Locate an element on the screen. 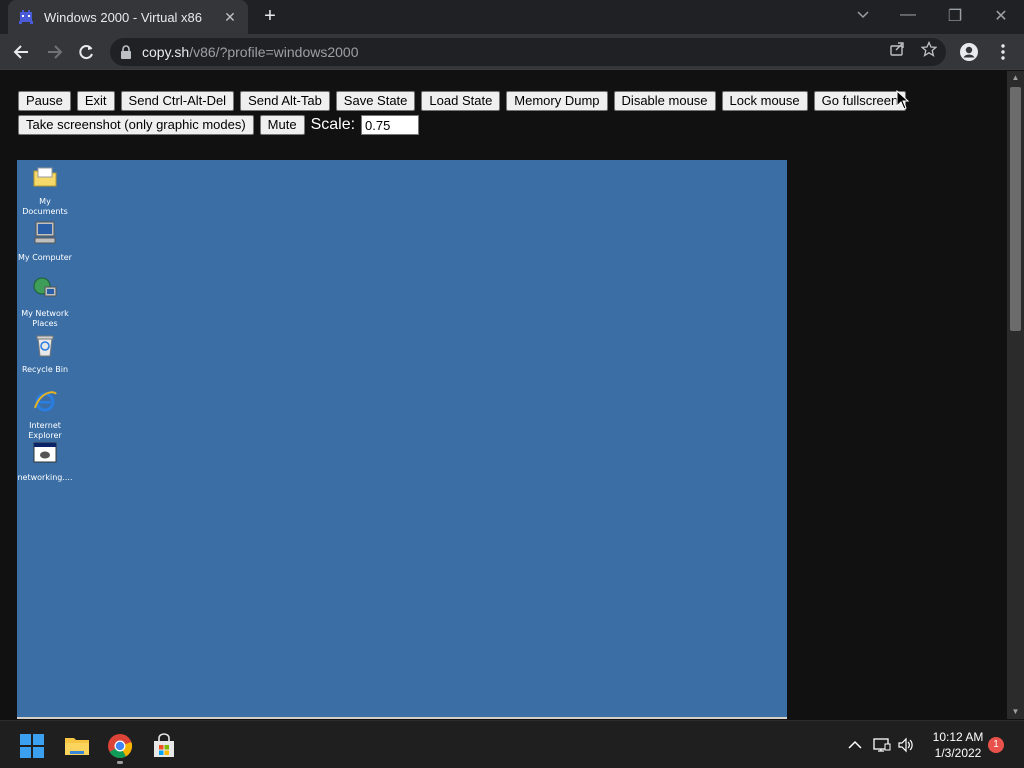  new-tab-button: + is located at coordinates (270, 16).